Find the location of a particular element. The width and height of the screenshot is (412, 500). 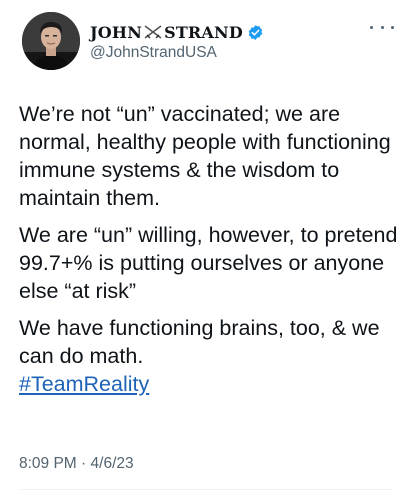

tweet-date: 4/6/23 is located at coordinates (112, 463).